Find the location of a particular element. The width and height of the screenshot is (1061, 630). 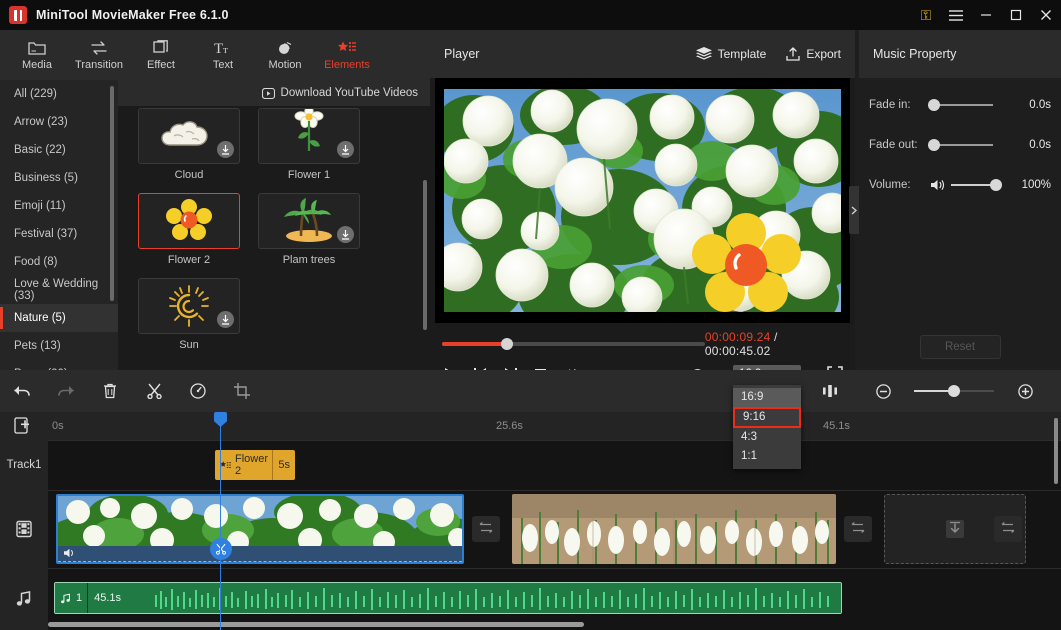

category-food: Food (8) is located at coordinates (59, 262).